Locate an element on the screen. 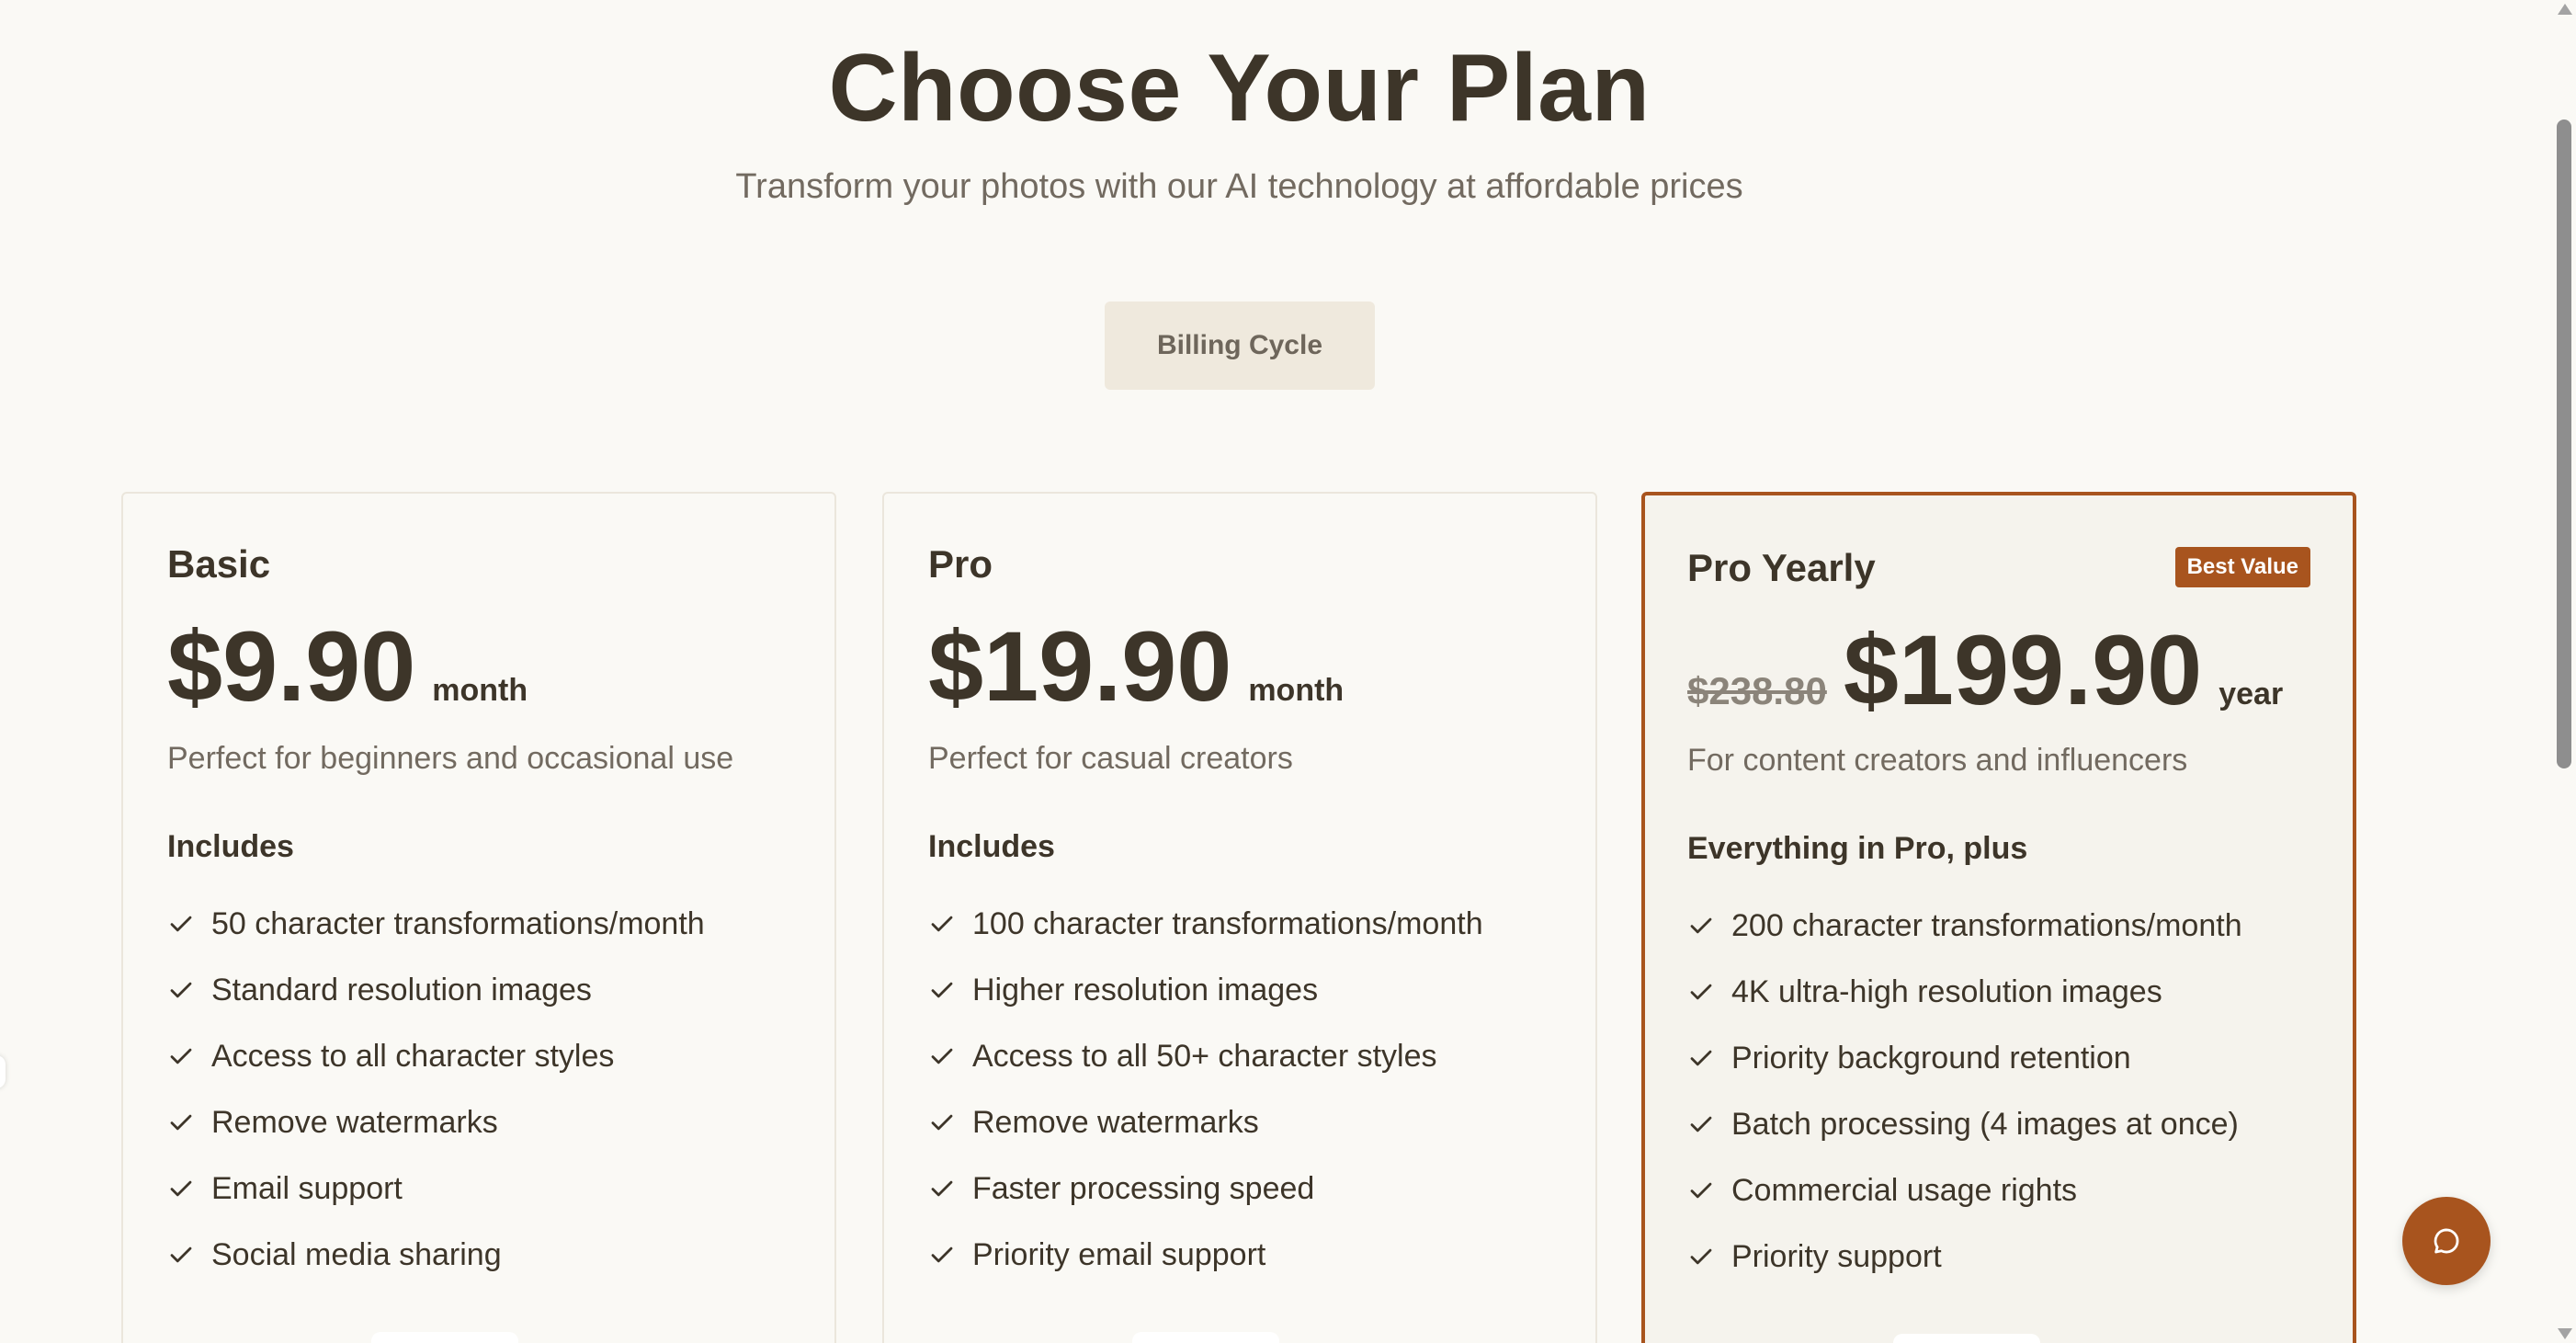  feature-text: Access to all 50+ character styles is located at coordinates (1204, 1056).